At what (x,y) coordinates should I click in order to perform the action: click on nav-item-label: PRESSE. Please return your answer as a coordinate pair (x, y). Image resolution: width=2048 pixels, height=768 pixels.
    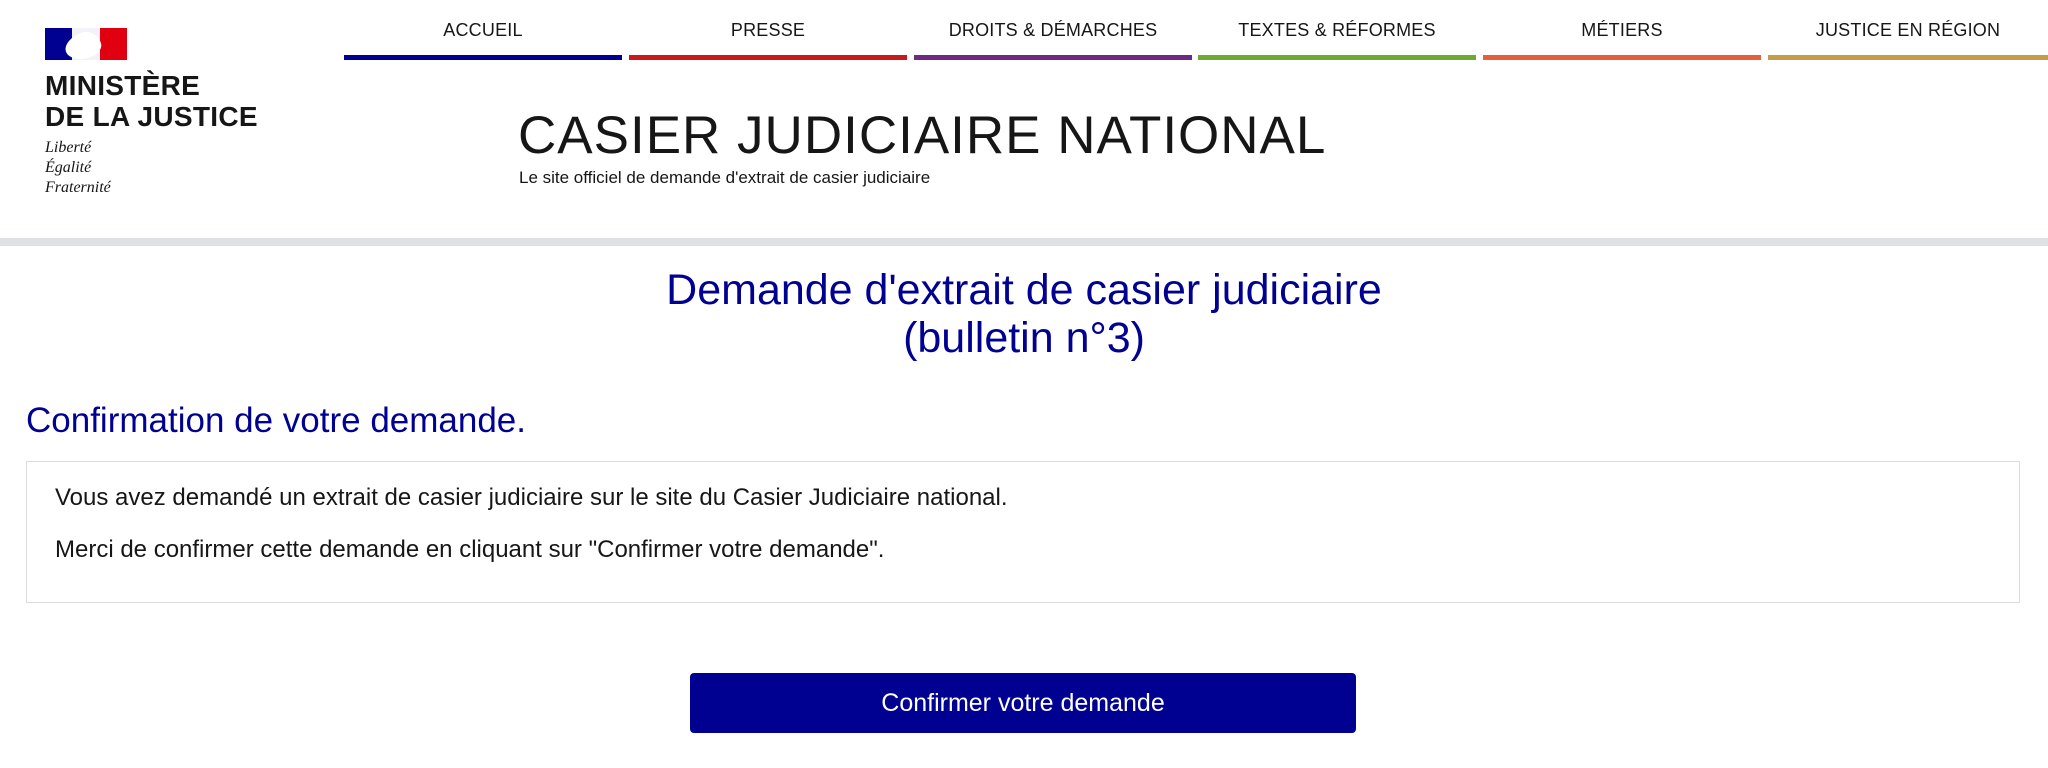
    Looking at the image, I should click on (768, 30).